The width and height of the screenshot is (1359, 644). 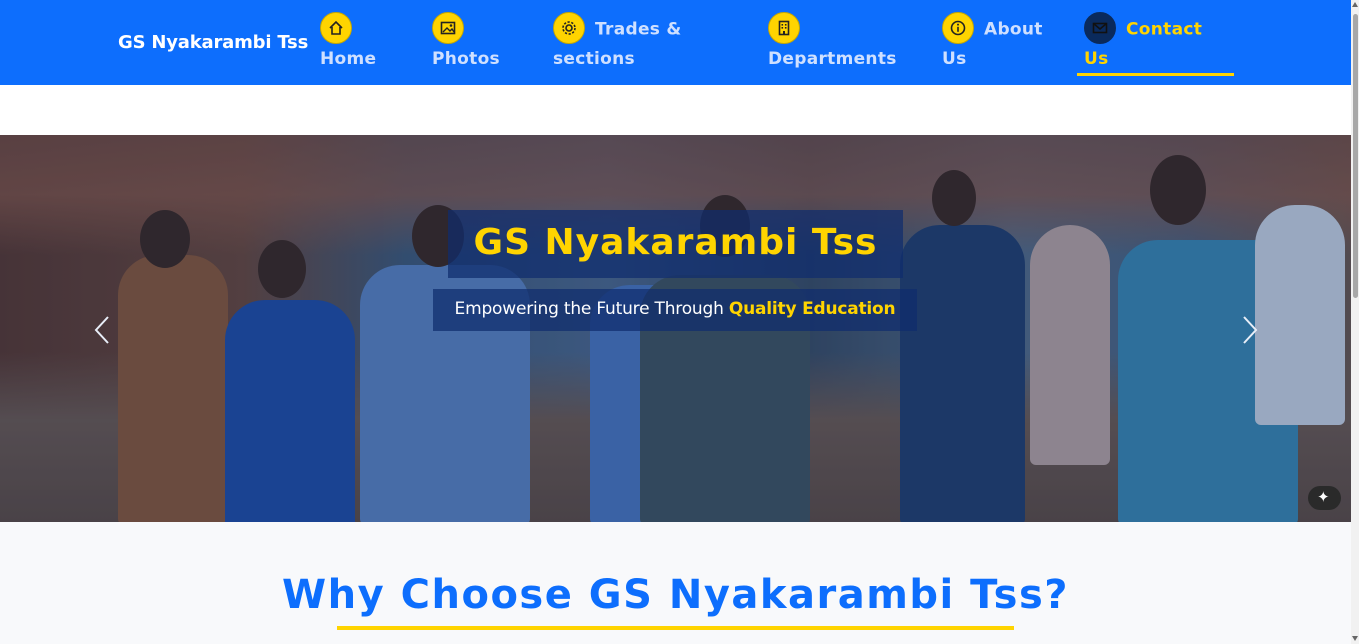 What do you see at coordinates (336, 28) in the screenshot?
I see `home-icon` at bounding box center [336, 28].